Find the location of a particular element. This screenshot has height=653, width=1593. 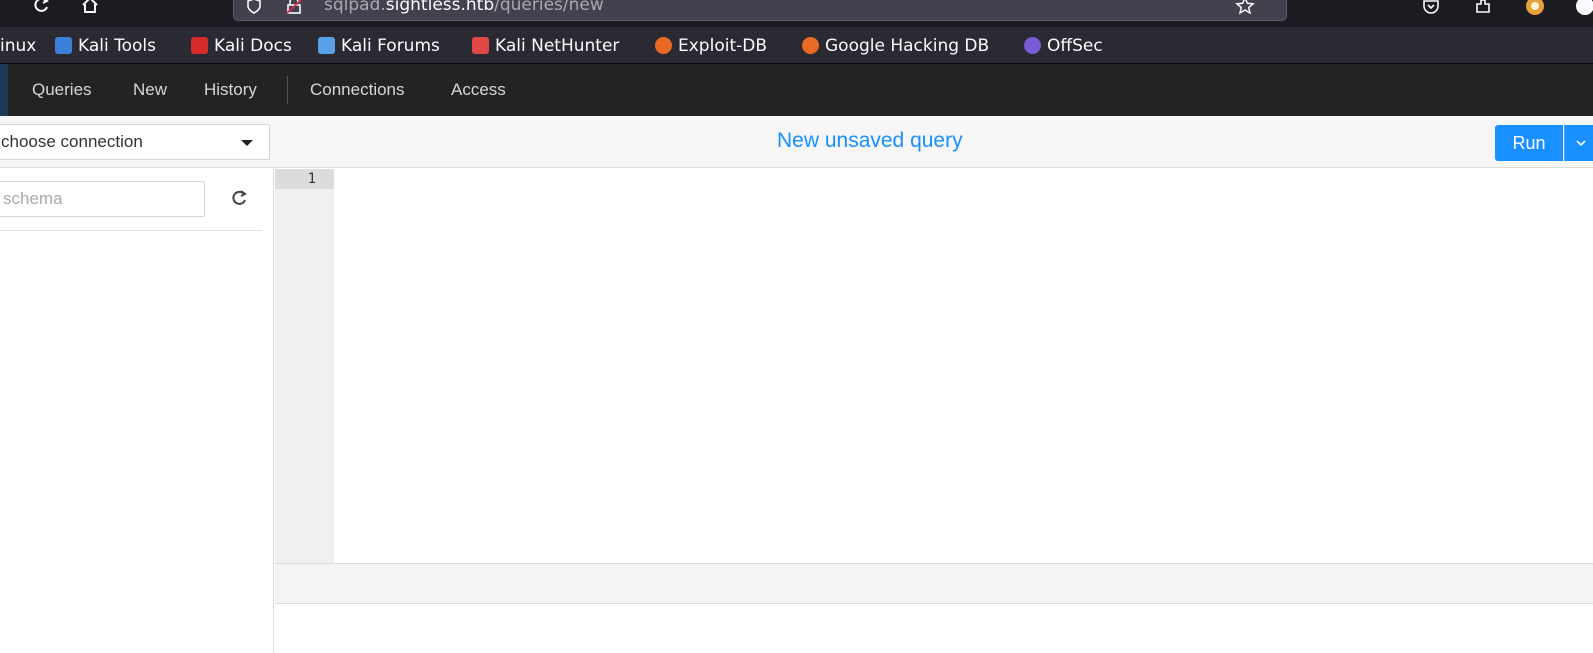

schema-search-input is located at coordinates (102, 199).